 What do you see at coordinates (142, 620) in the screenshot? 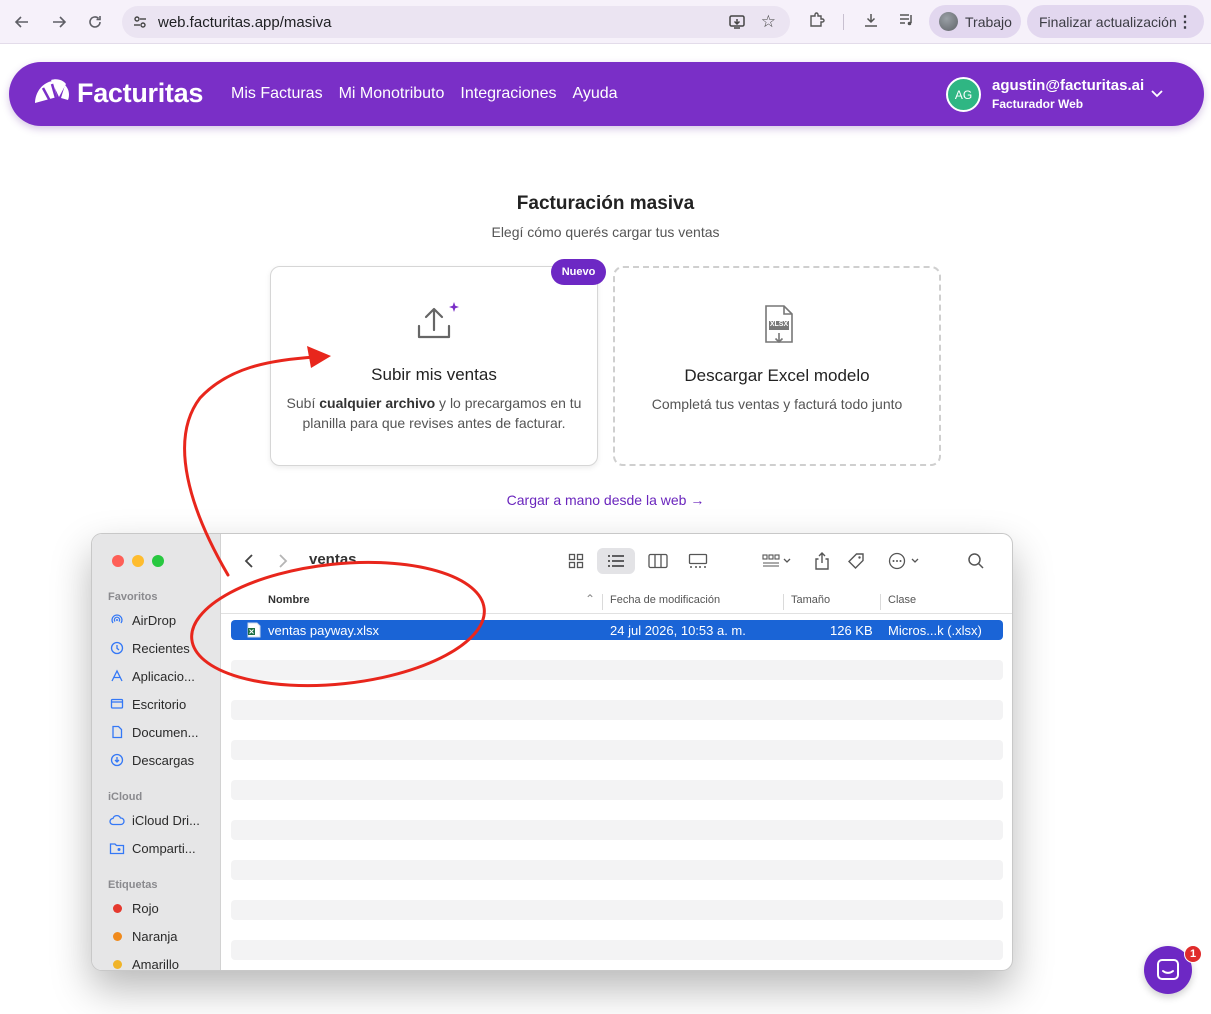
I see `sidebar-item-airdrop: AirDrop` at bounding box center [142, 620].